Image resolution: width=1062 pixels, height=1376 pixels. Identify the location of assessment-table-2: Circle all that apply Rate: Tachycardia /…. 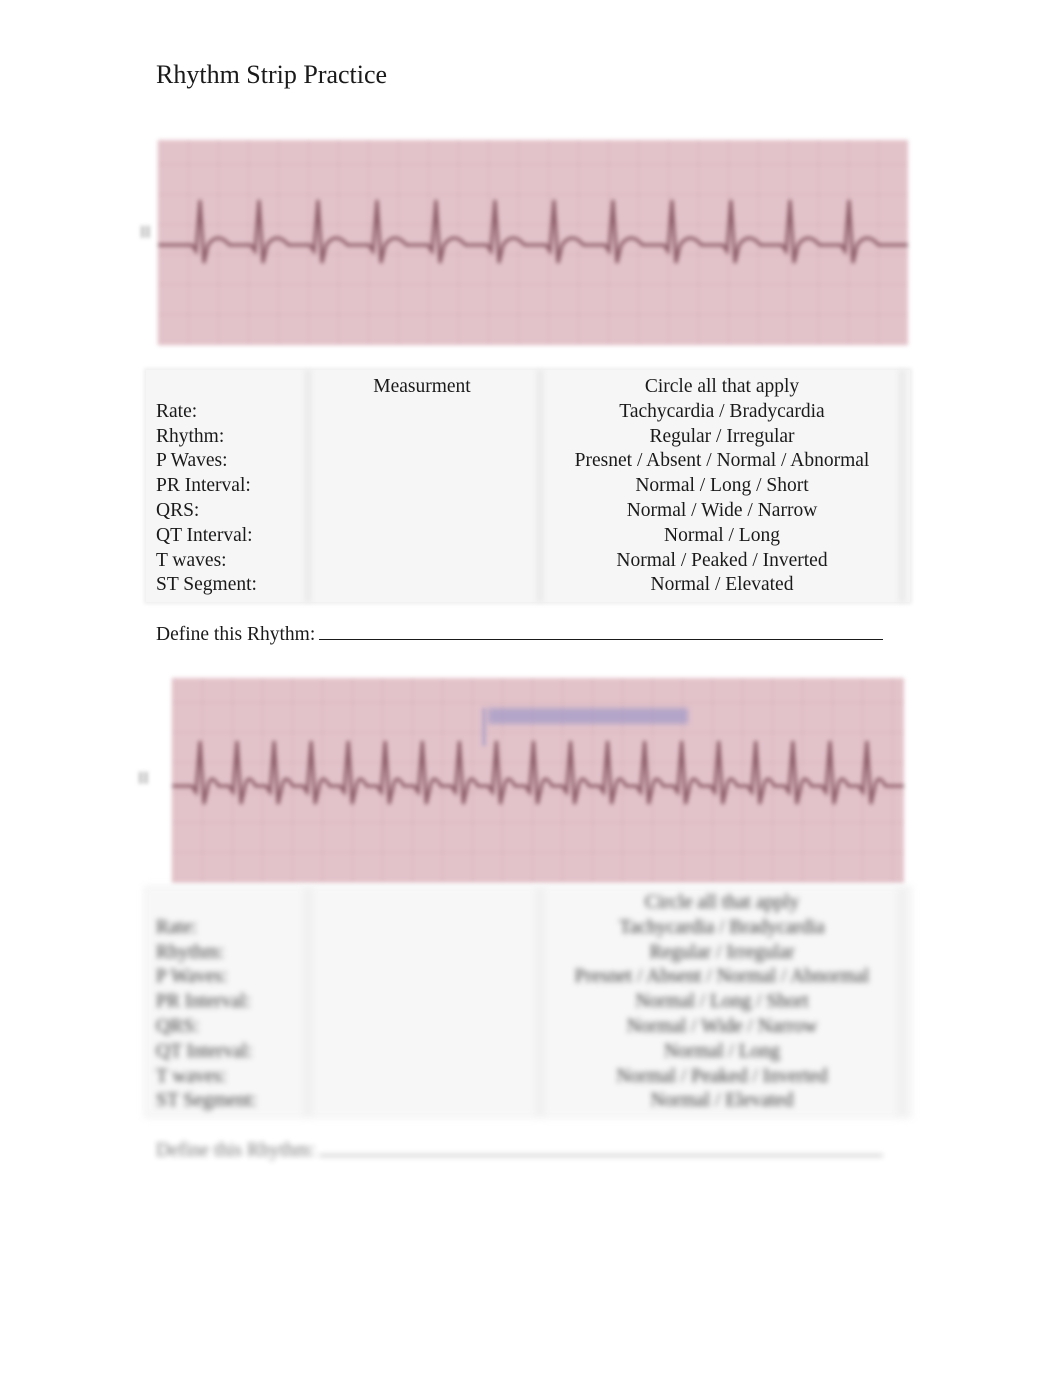
(528, 1002).